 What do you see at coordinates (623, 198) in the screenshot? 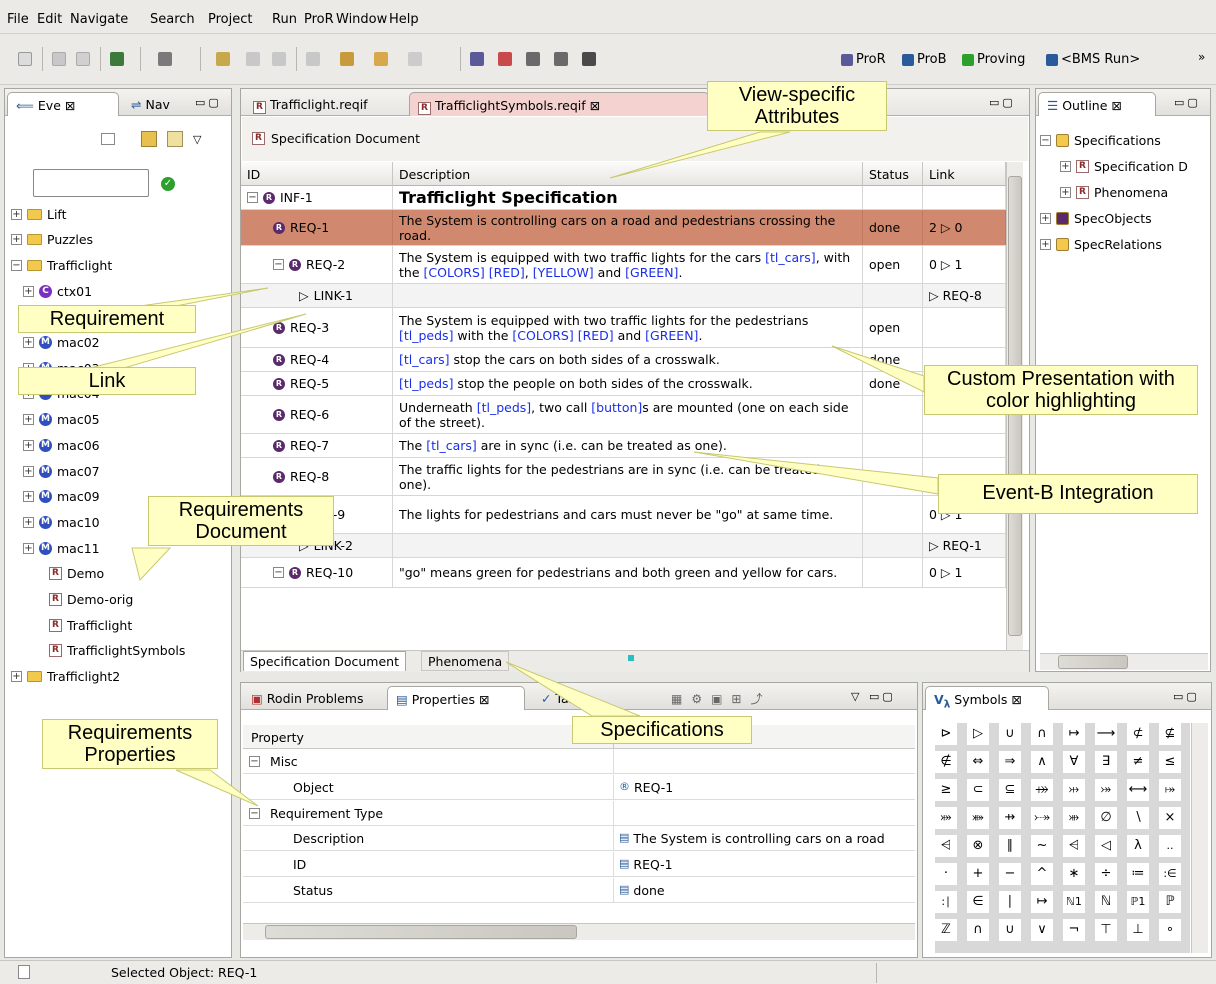
I see `requirement-row: − R INF-1 Trafficlight Specification` at bounding box center [623, 198].